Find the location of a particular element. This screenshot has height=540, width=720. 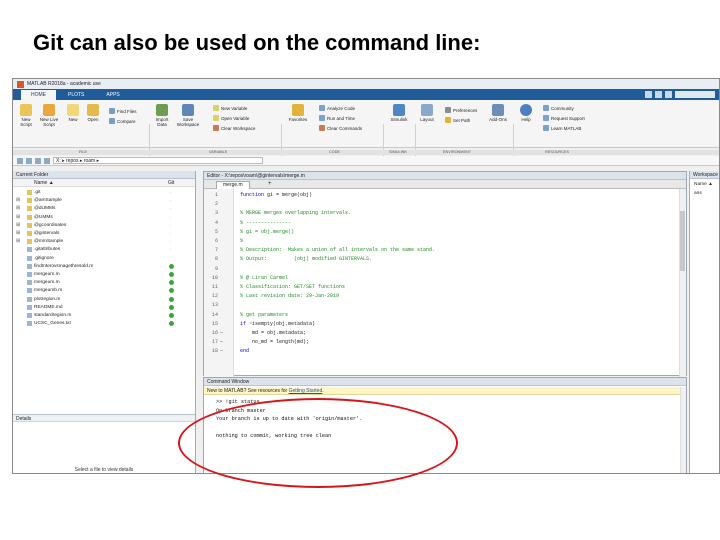

list-item: findInterovsmagethresold.m is located at coordinates (104, 266).